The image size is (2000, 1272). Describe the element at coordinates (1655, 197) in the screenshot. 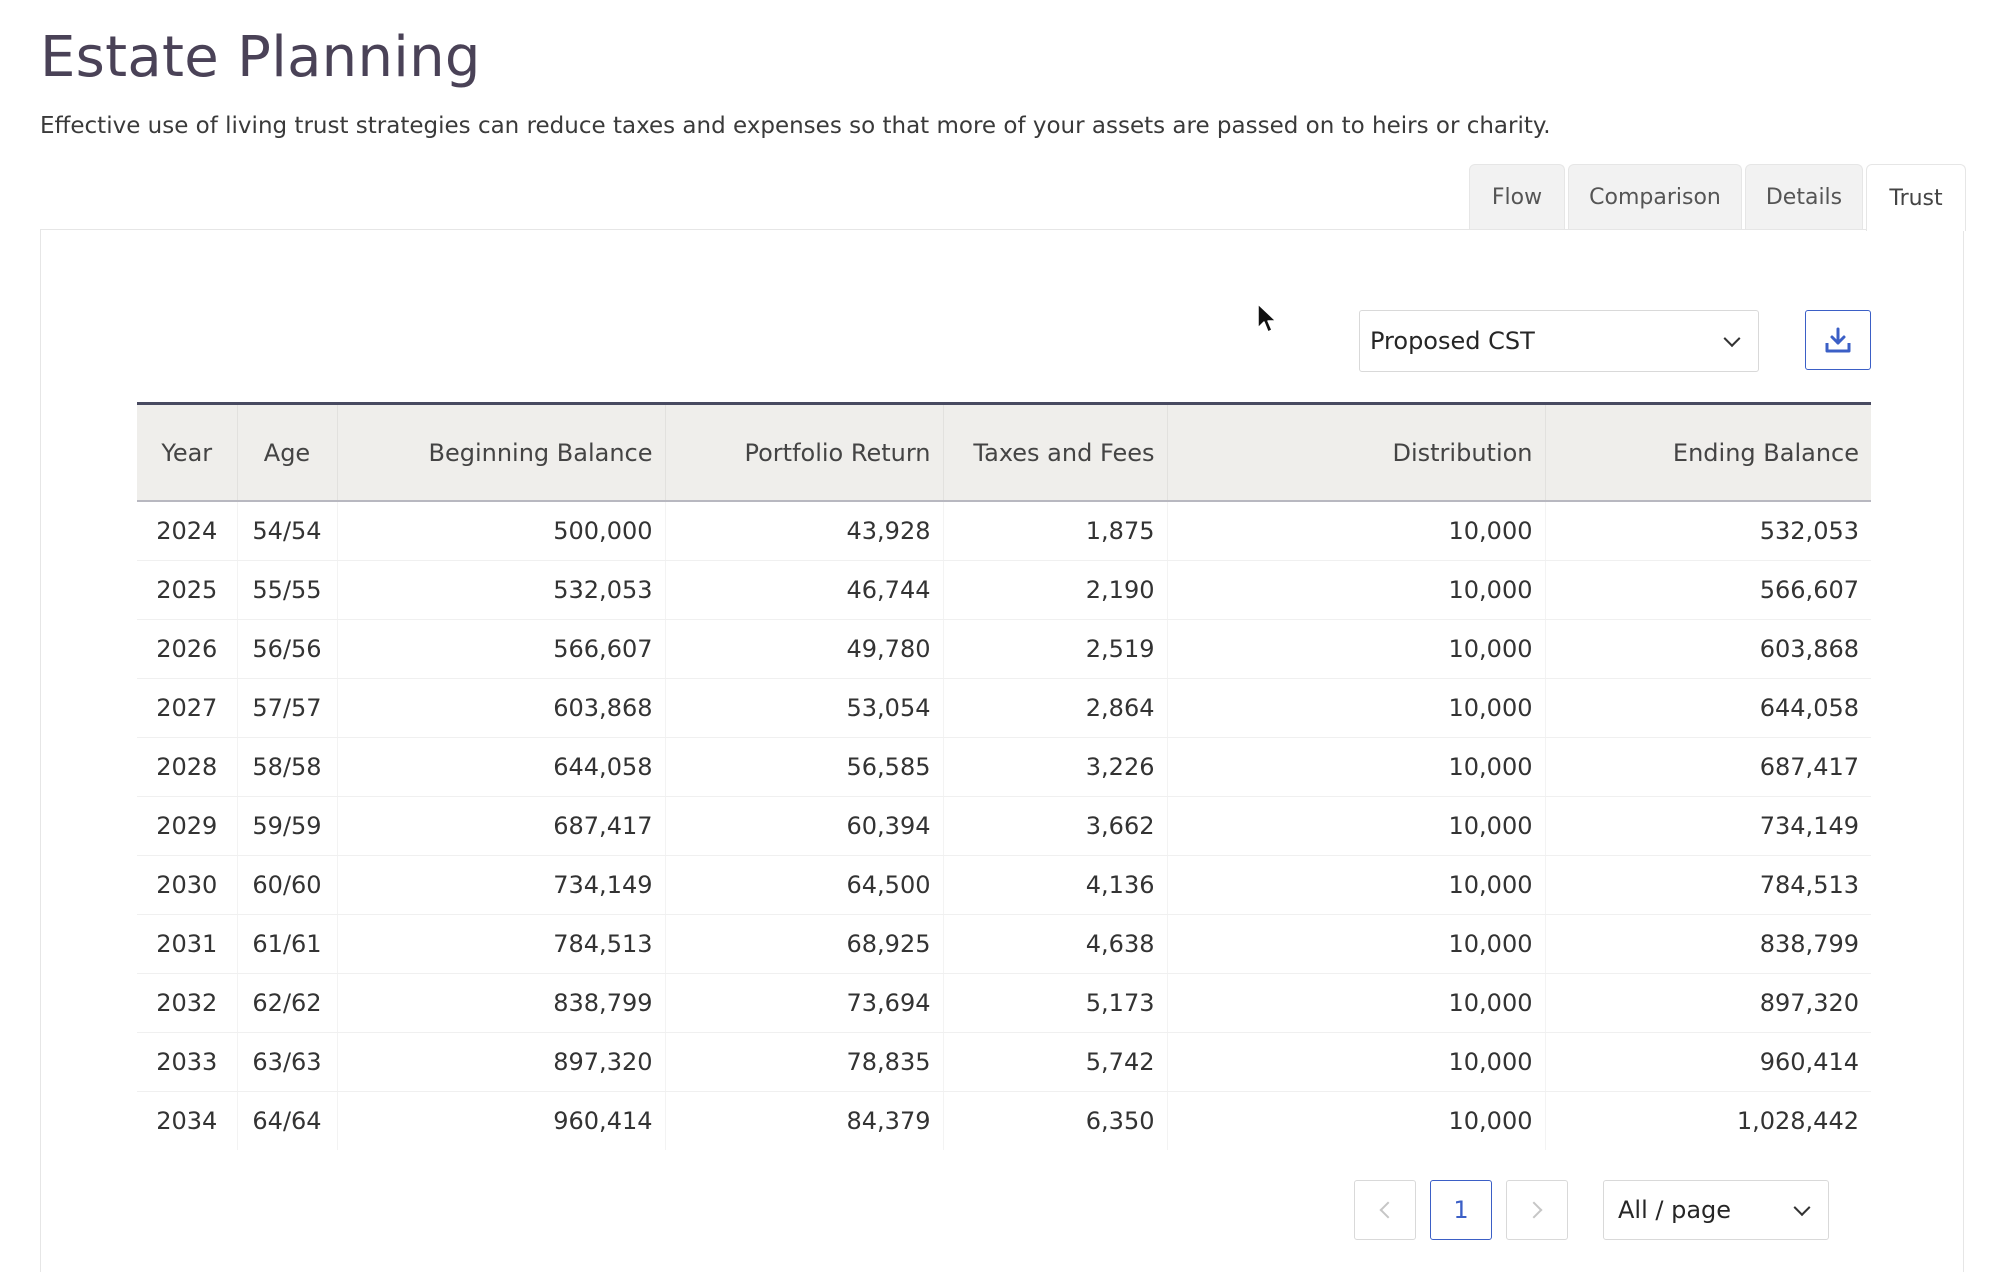

I see `tab-comparison: Comparison` at that location.